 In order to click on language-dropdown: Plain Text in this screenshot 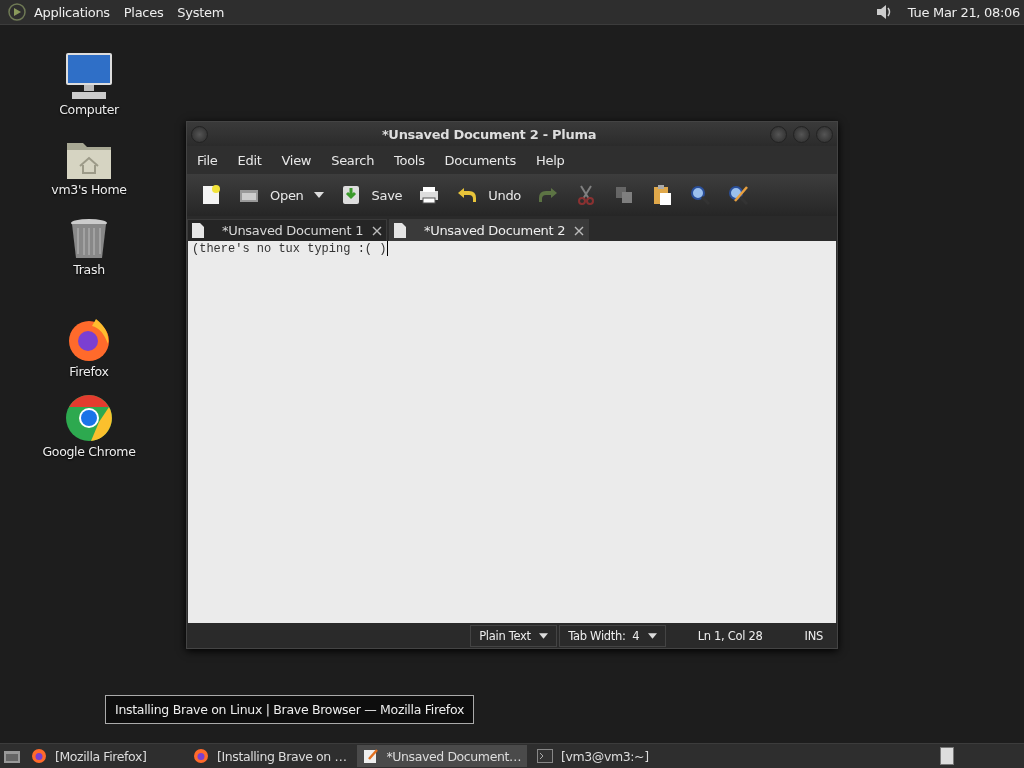, I will do `click(514, 635)`.